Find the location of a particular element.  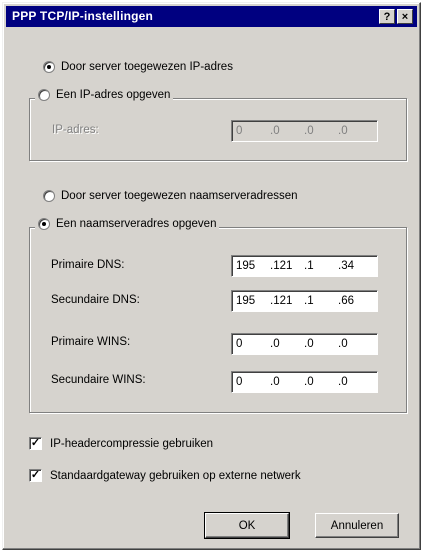

secondary-wins-octet-2: .0 is located at coordinates (275, 382).